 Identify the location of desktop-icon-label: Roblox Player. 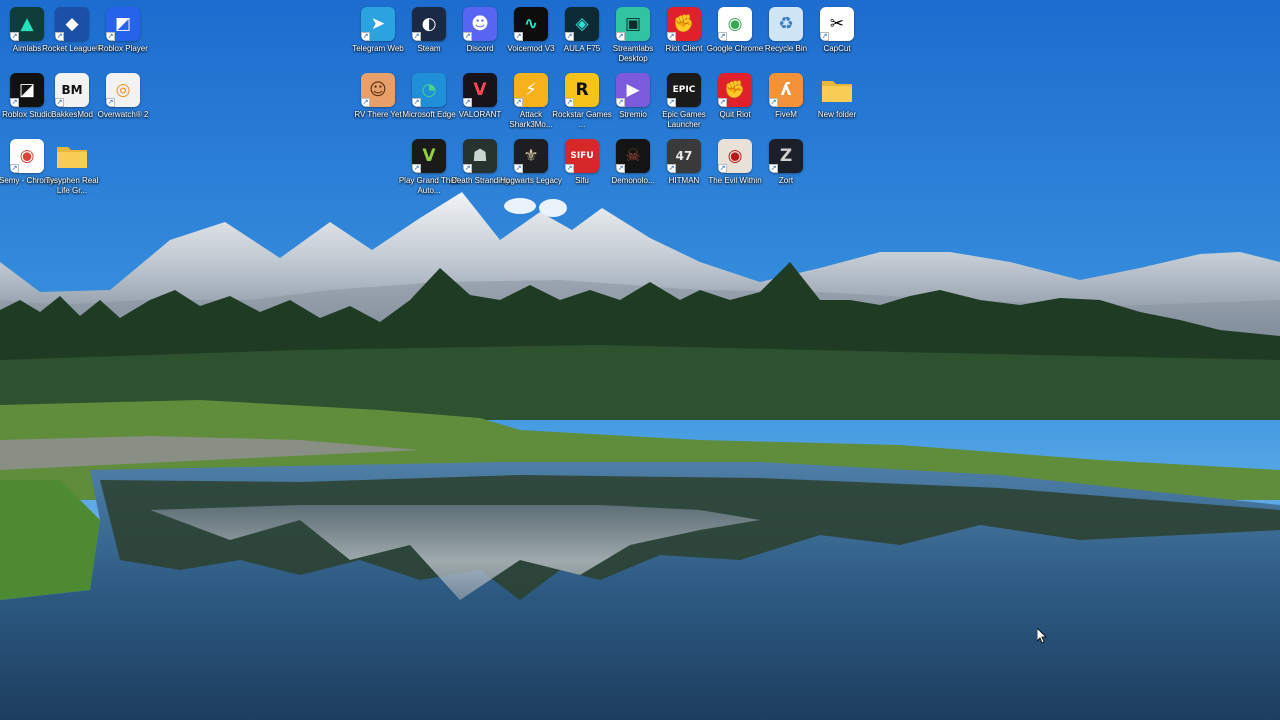
(123, 48).